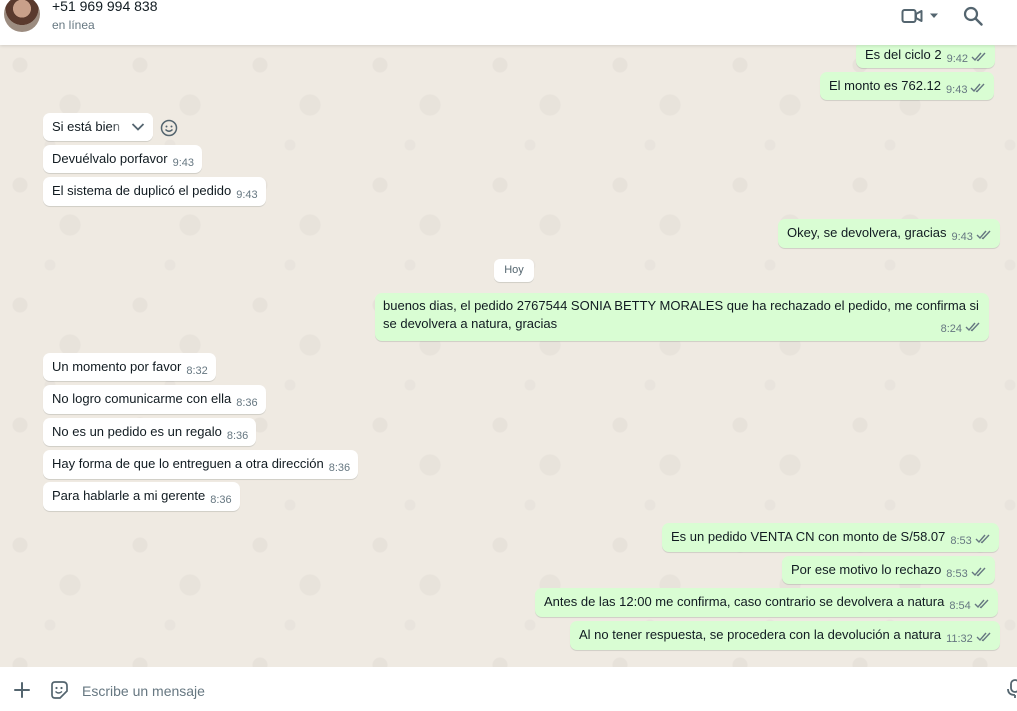 The width and height of the screenshot is (1017, 711). Describe the element at coordinates (514, 270) in the screenshot. I see `date-divider: Hoy` at that location.